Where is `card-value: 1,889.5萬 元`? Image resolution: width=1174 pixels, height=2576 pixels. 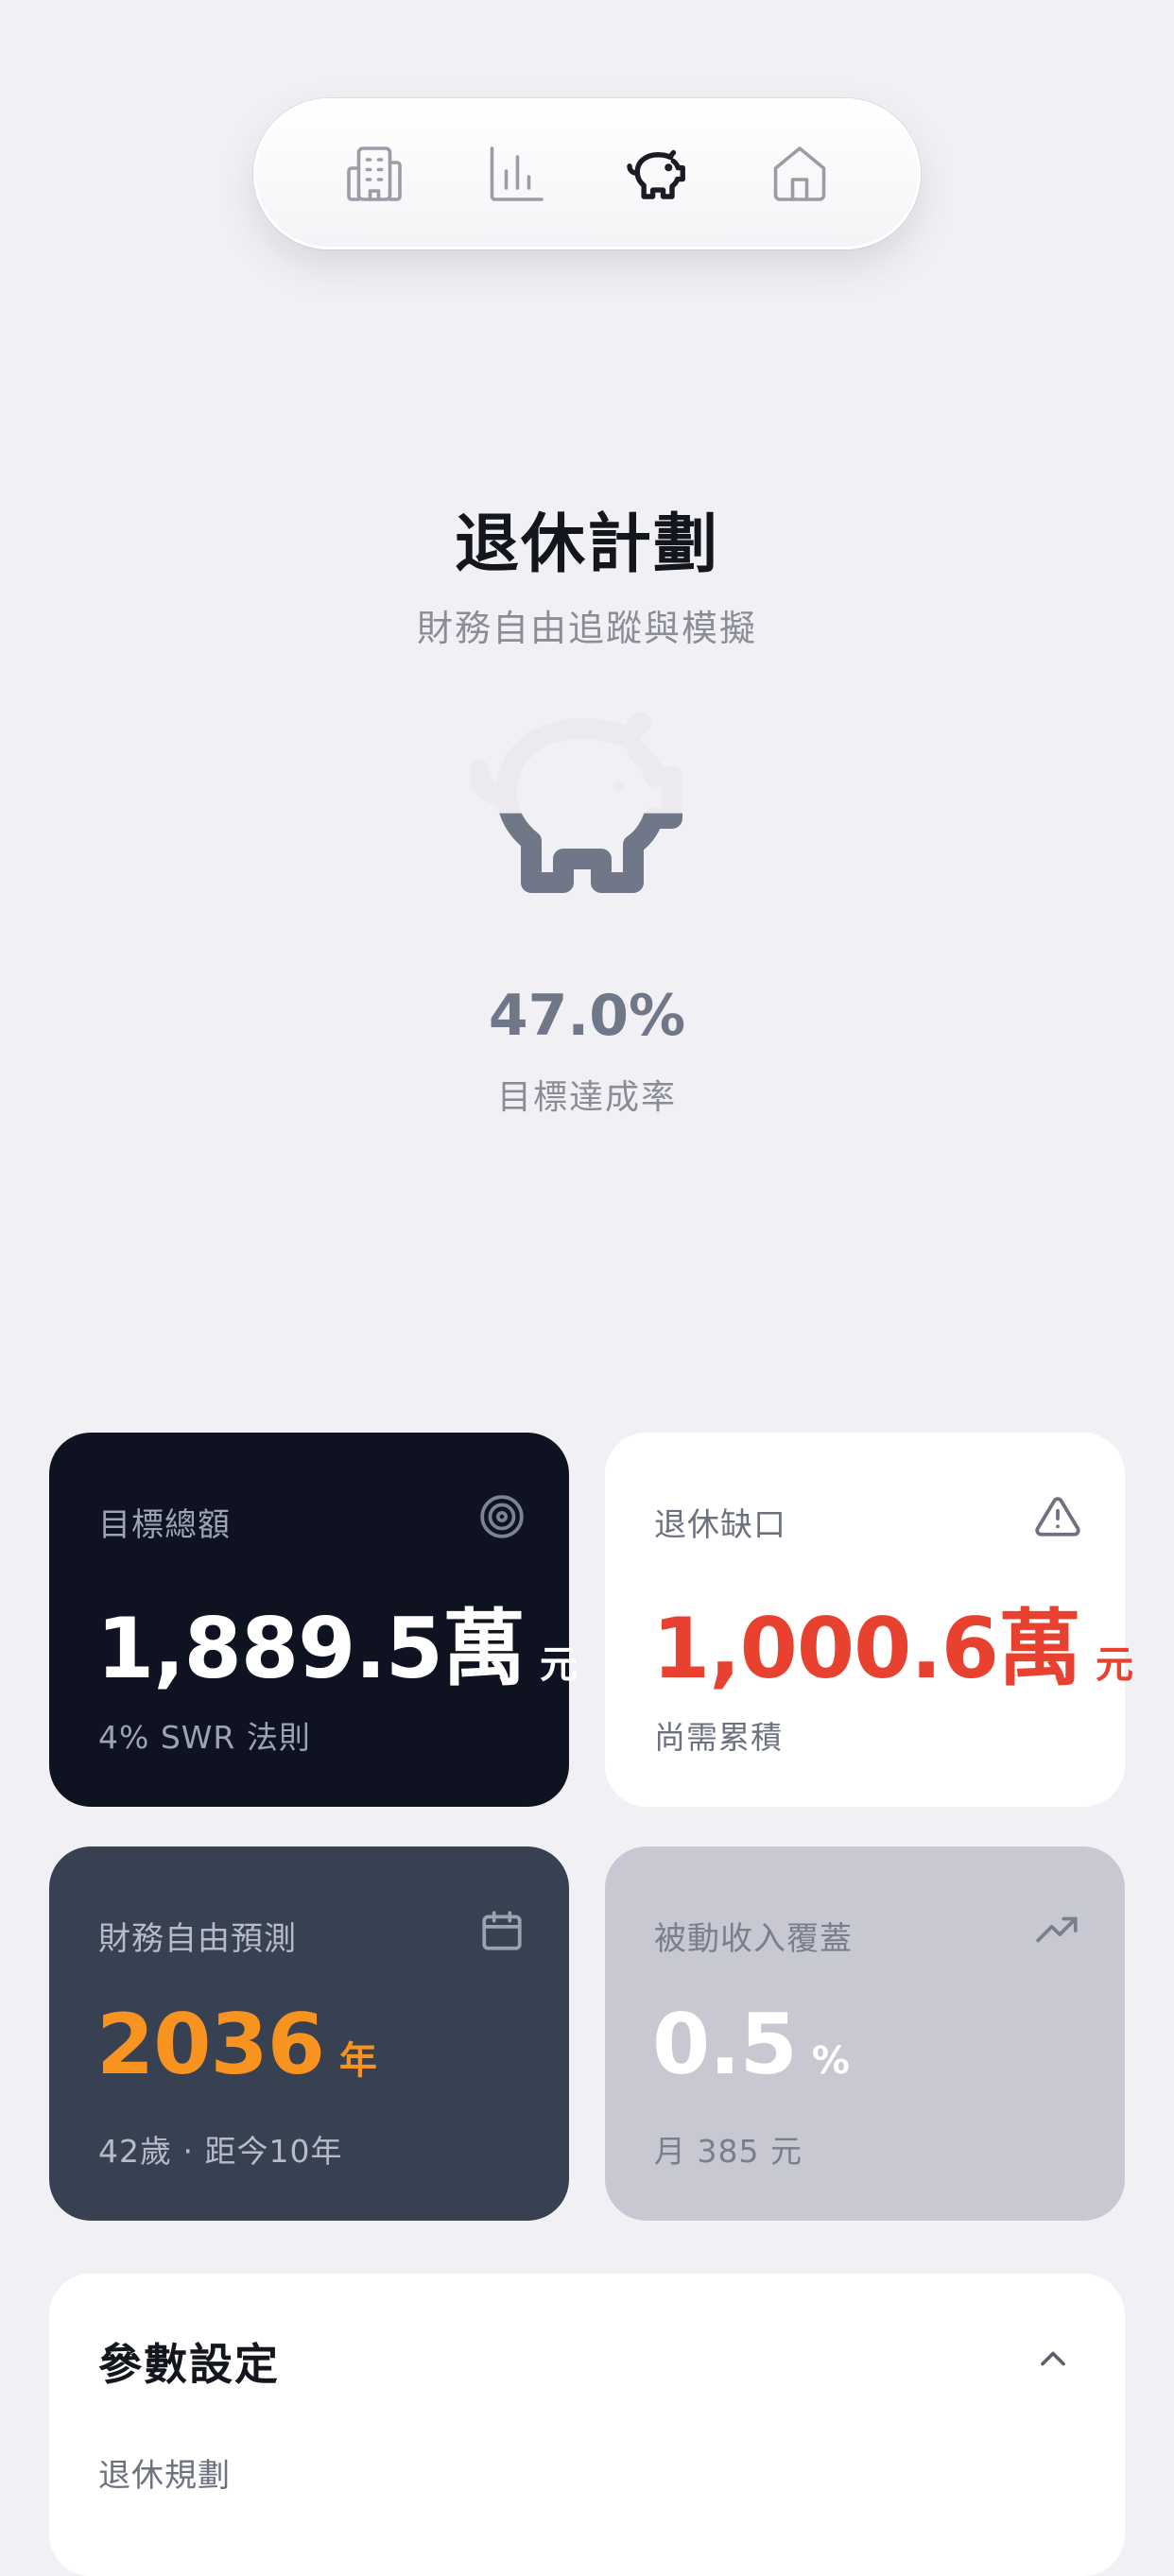 card-value: 1,889.5萬 元 is located at coordinates (337, 1642).